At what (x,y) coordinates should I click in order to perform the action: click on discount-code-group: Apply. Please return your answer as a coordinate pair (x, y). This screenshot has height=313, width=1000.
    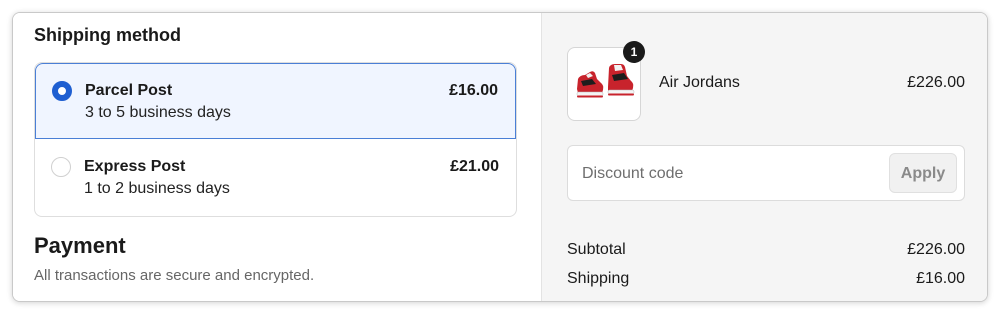
    Looking at the image, I should click on (766, 173).